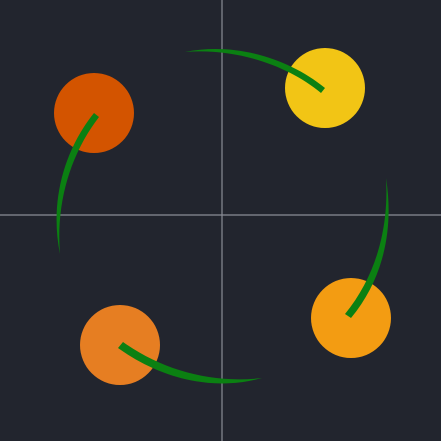 The image size is (441, 441). Describe the element at coordinates (120, 345) in the screenshot. I see `orange-dot` at that location.